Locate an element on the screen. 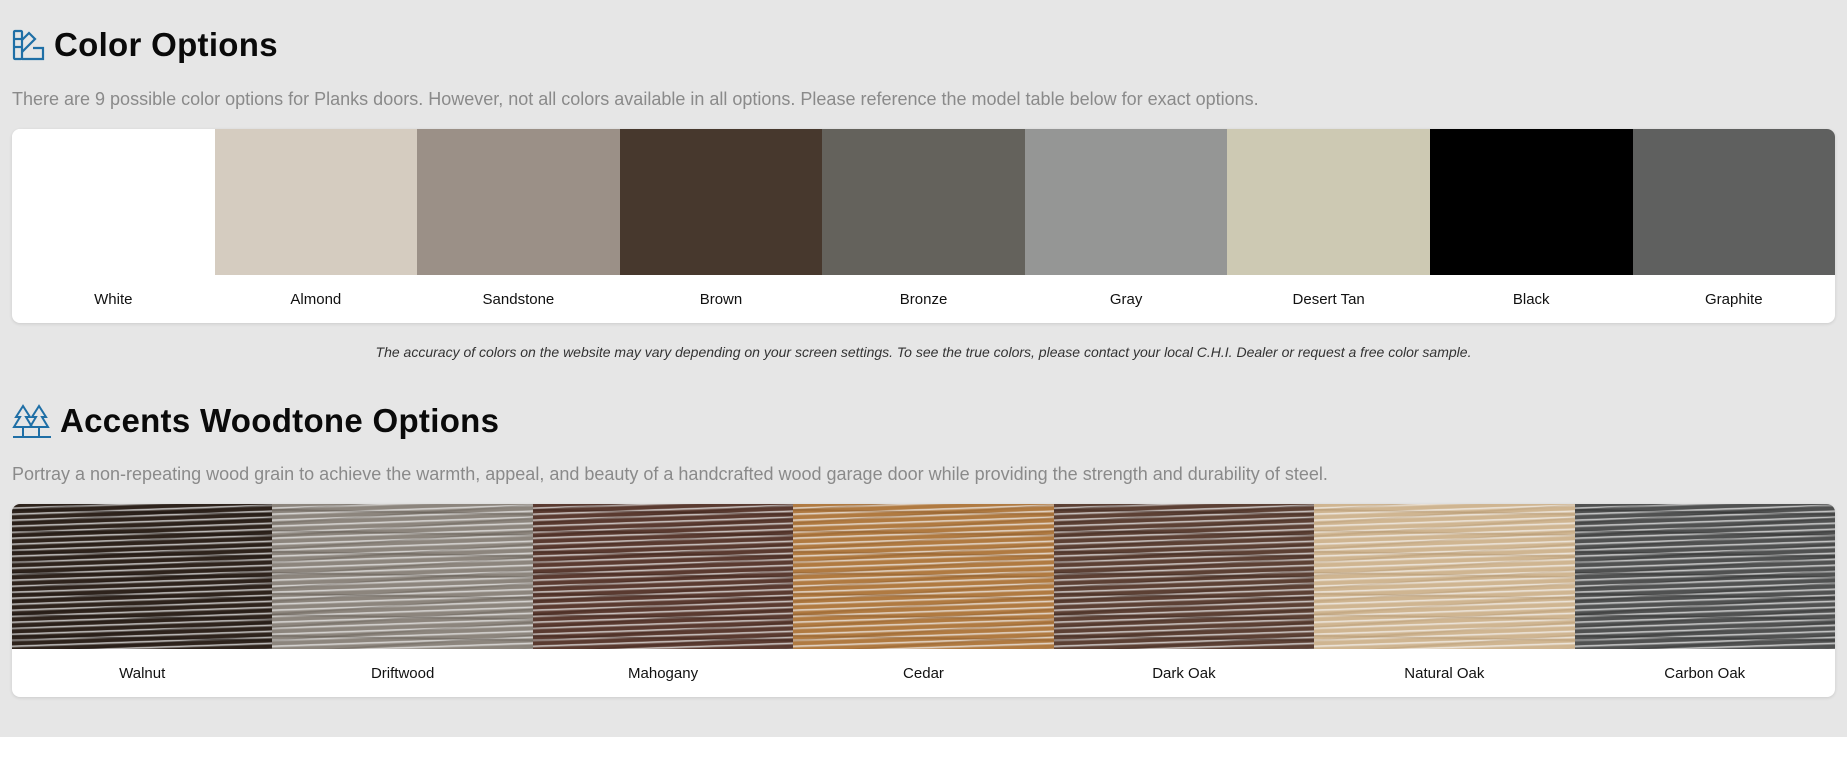 The image size is (1847, 767). color-swatch-sandstone: Sandstone is located at coordinates (518, 226).